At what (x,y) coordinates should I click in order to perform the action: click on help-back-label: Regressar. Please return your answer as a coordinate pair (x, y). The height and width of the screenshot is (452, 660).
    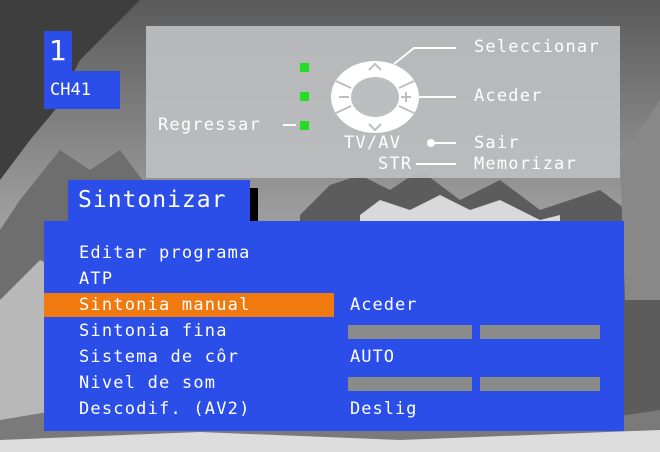
    Looking at the image, I should click on (209, 125).